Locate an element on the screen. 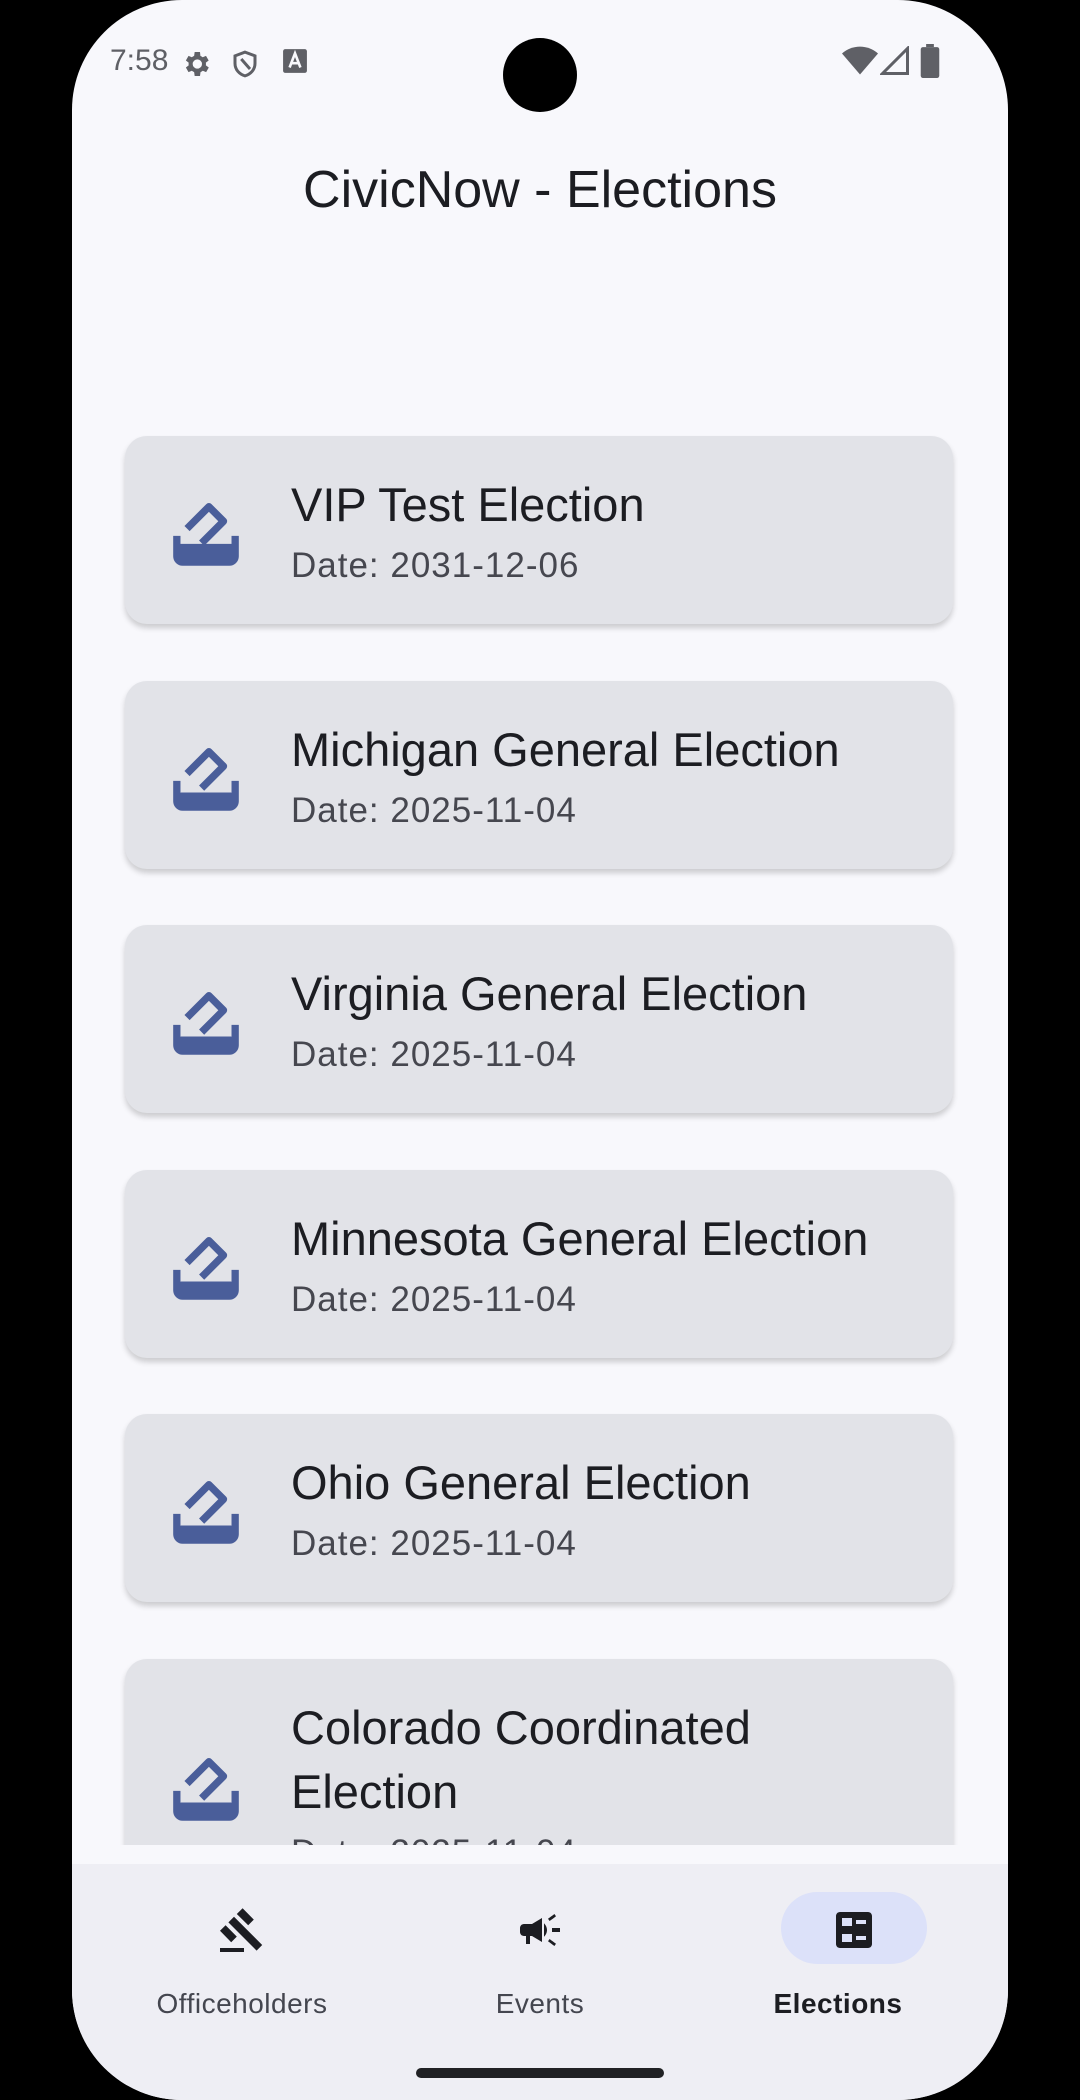 This screenshot has width=1080, height=2100. gavel-icon is located at coordinates (241, 1930).